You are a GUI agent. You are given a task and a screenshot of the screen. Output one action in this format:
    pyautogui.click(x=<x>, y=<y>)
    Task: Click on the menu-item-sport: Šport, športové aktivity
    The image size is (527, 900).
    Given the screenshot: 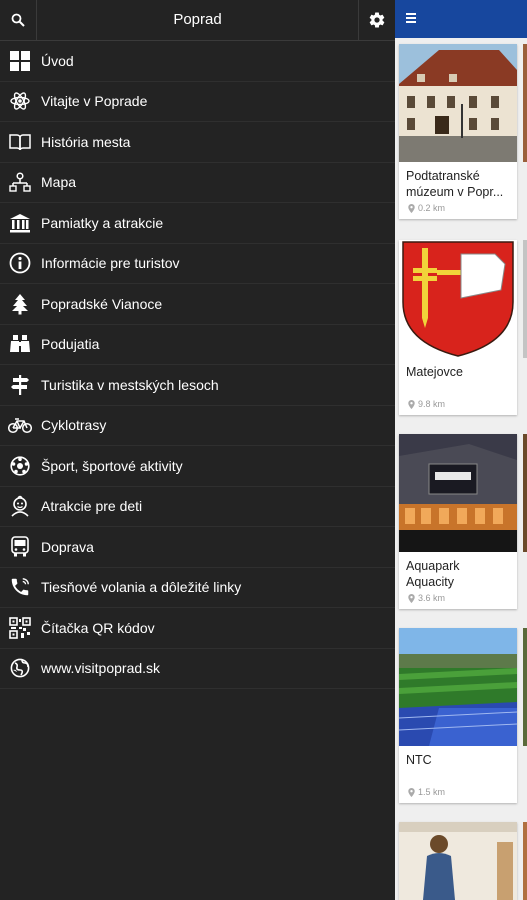 What is the action you would take?
    pyautogui.click(x=197, y=466)
    